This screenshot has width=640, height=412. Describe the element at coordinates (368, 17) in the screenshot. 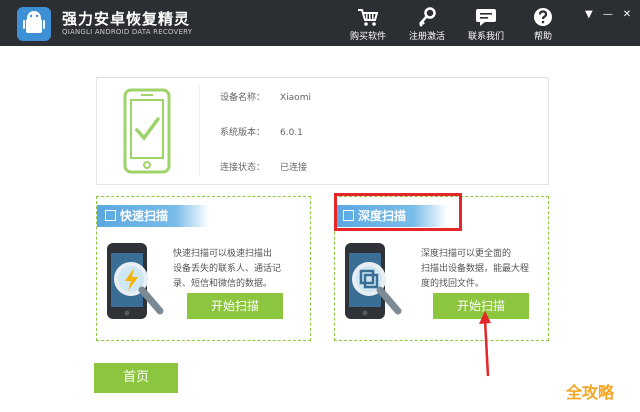

I see `cart-icon` at that location.